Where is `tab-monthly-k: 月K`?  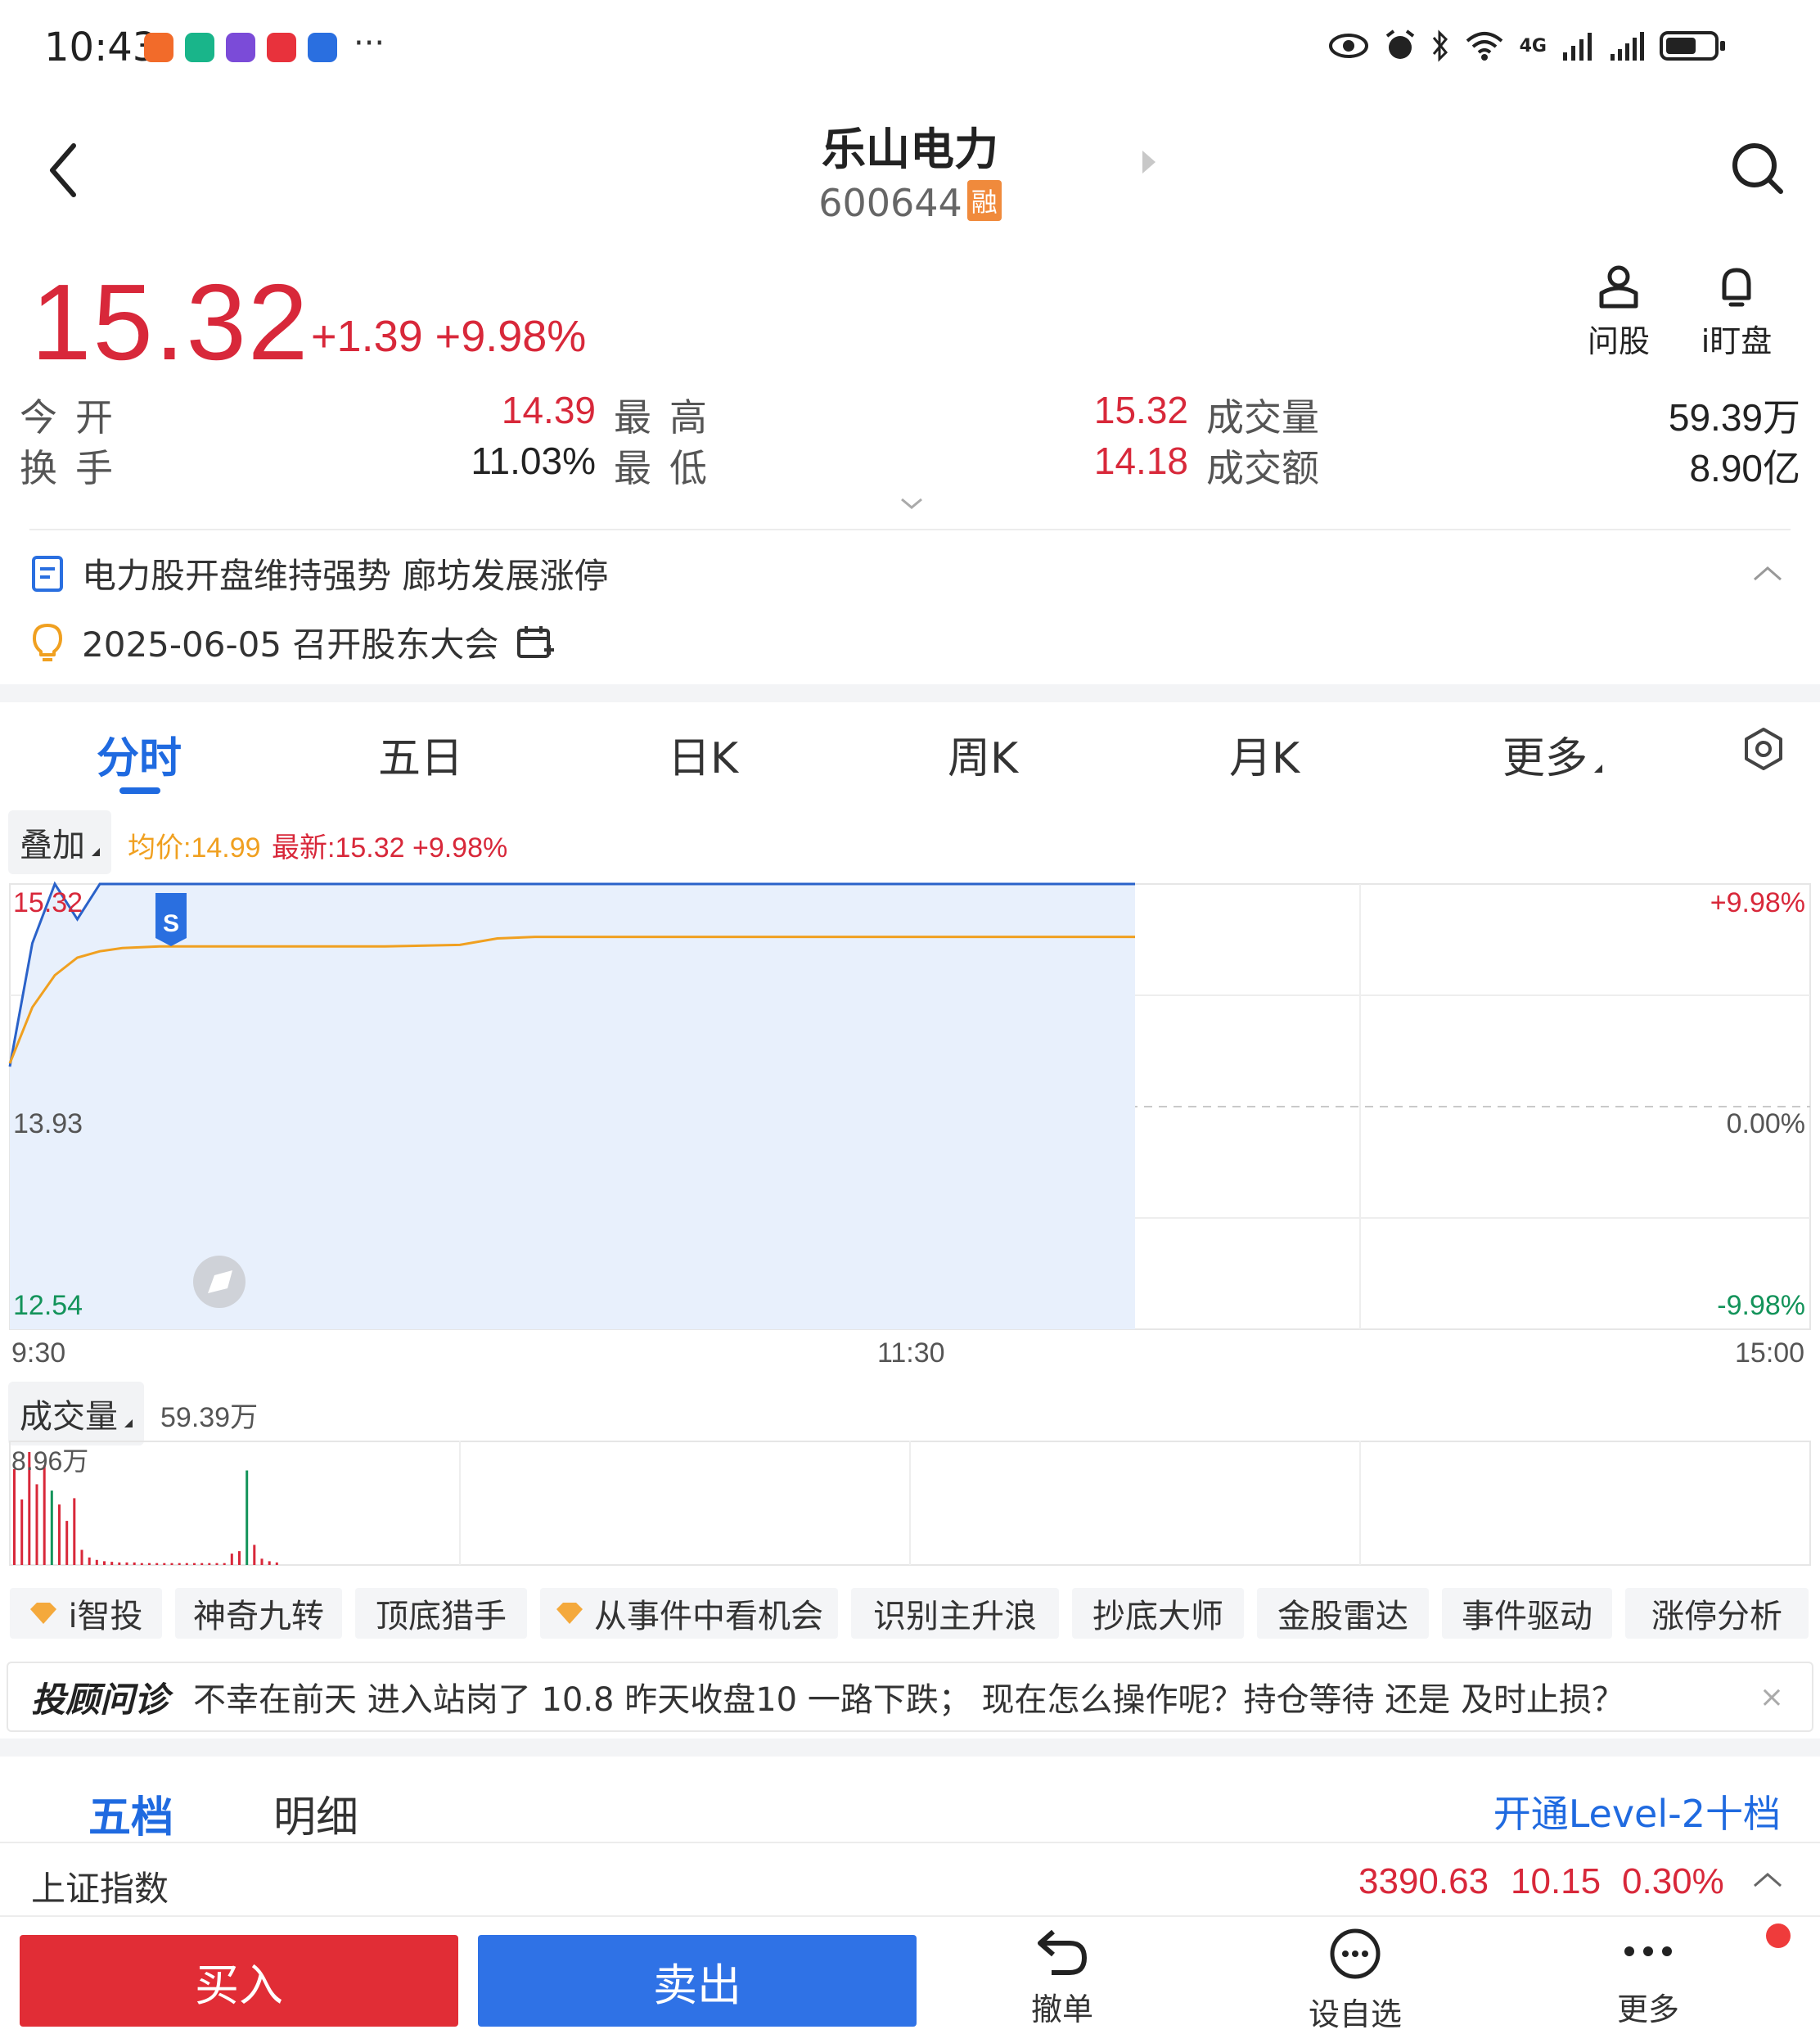 tab-monthly-k: 月K is located at coordinates (1265, 754).